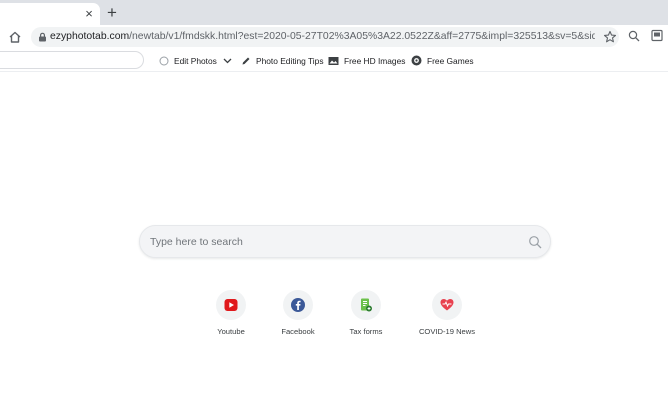  I want to click on edit-photos-label: Edit Photos, so click(195, 60).